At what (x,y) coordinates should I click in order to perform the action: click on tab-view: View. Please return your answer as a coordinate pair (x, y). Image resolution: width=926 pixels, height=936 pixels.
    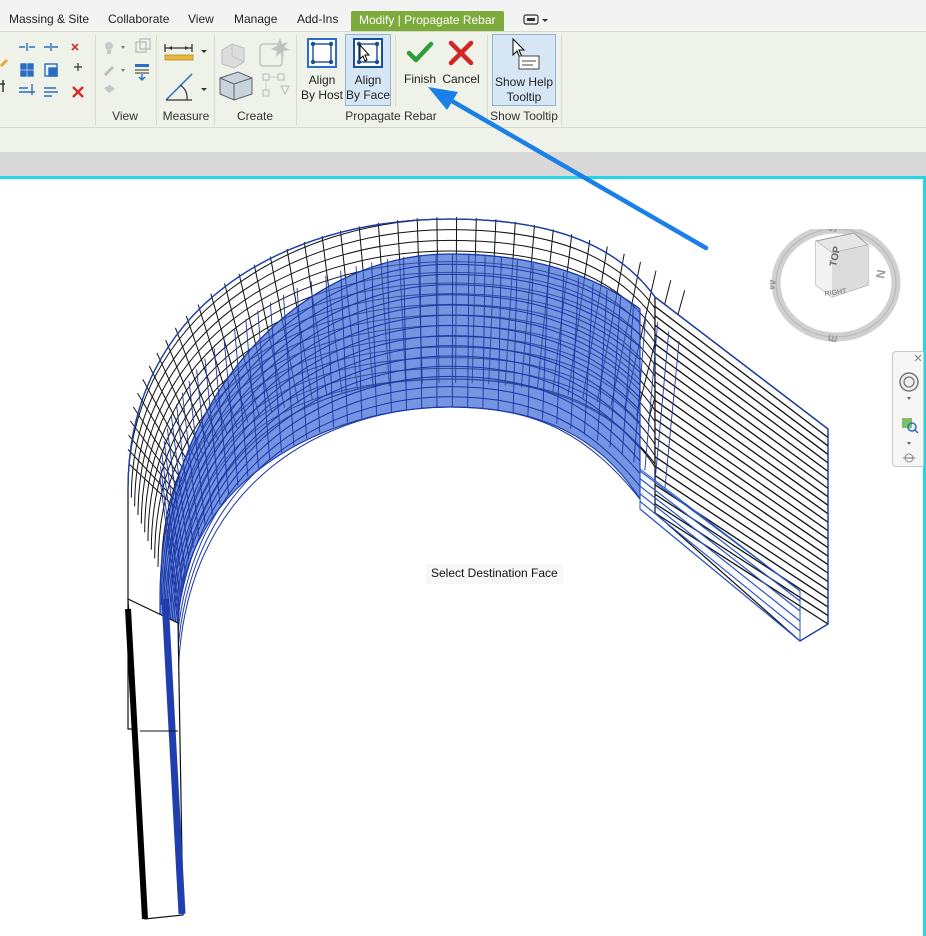
    Looking at the image, I should click on (201, 20).